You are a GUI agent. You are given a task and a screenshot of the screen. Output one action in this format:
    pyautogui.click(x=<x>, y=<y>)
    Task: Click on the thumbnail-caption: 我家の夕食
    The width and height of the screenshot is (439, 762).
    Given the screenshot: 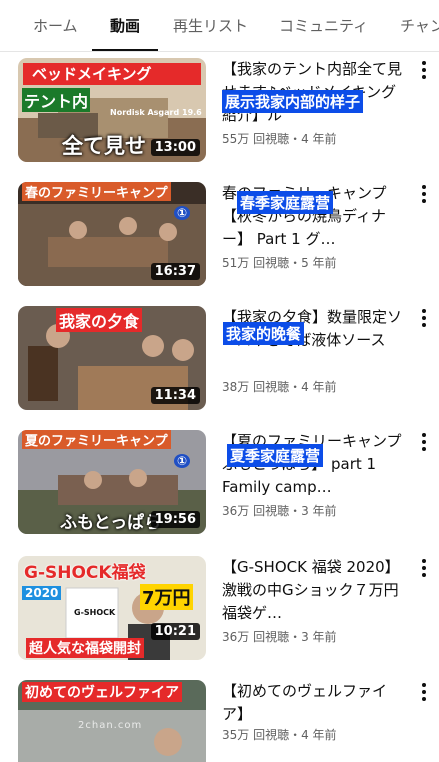 What is the action you would take?
    pyautogui.click(x=99, y=320)
    